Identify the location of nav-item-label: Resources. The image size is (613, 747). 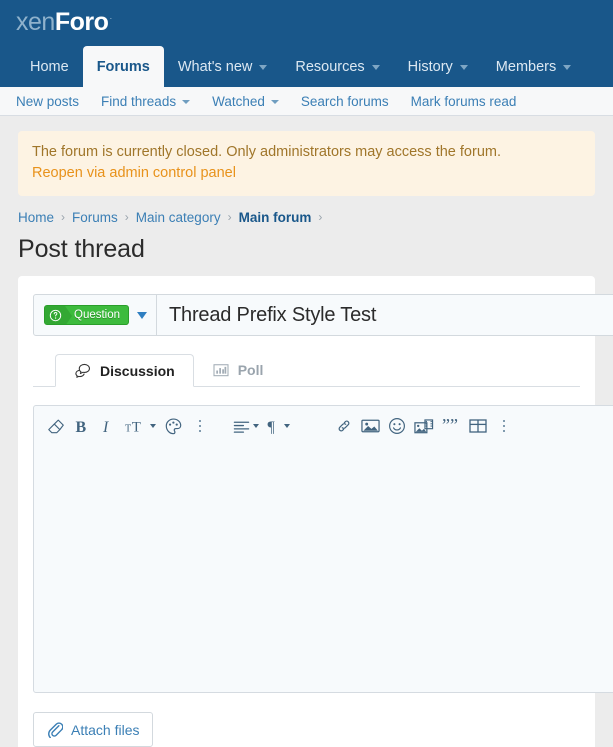
(330, 66).